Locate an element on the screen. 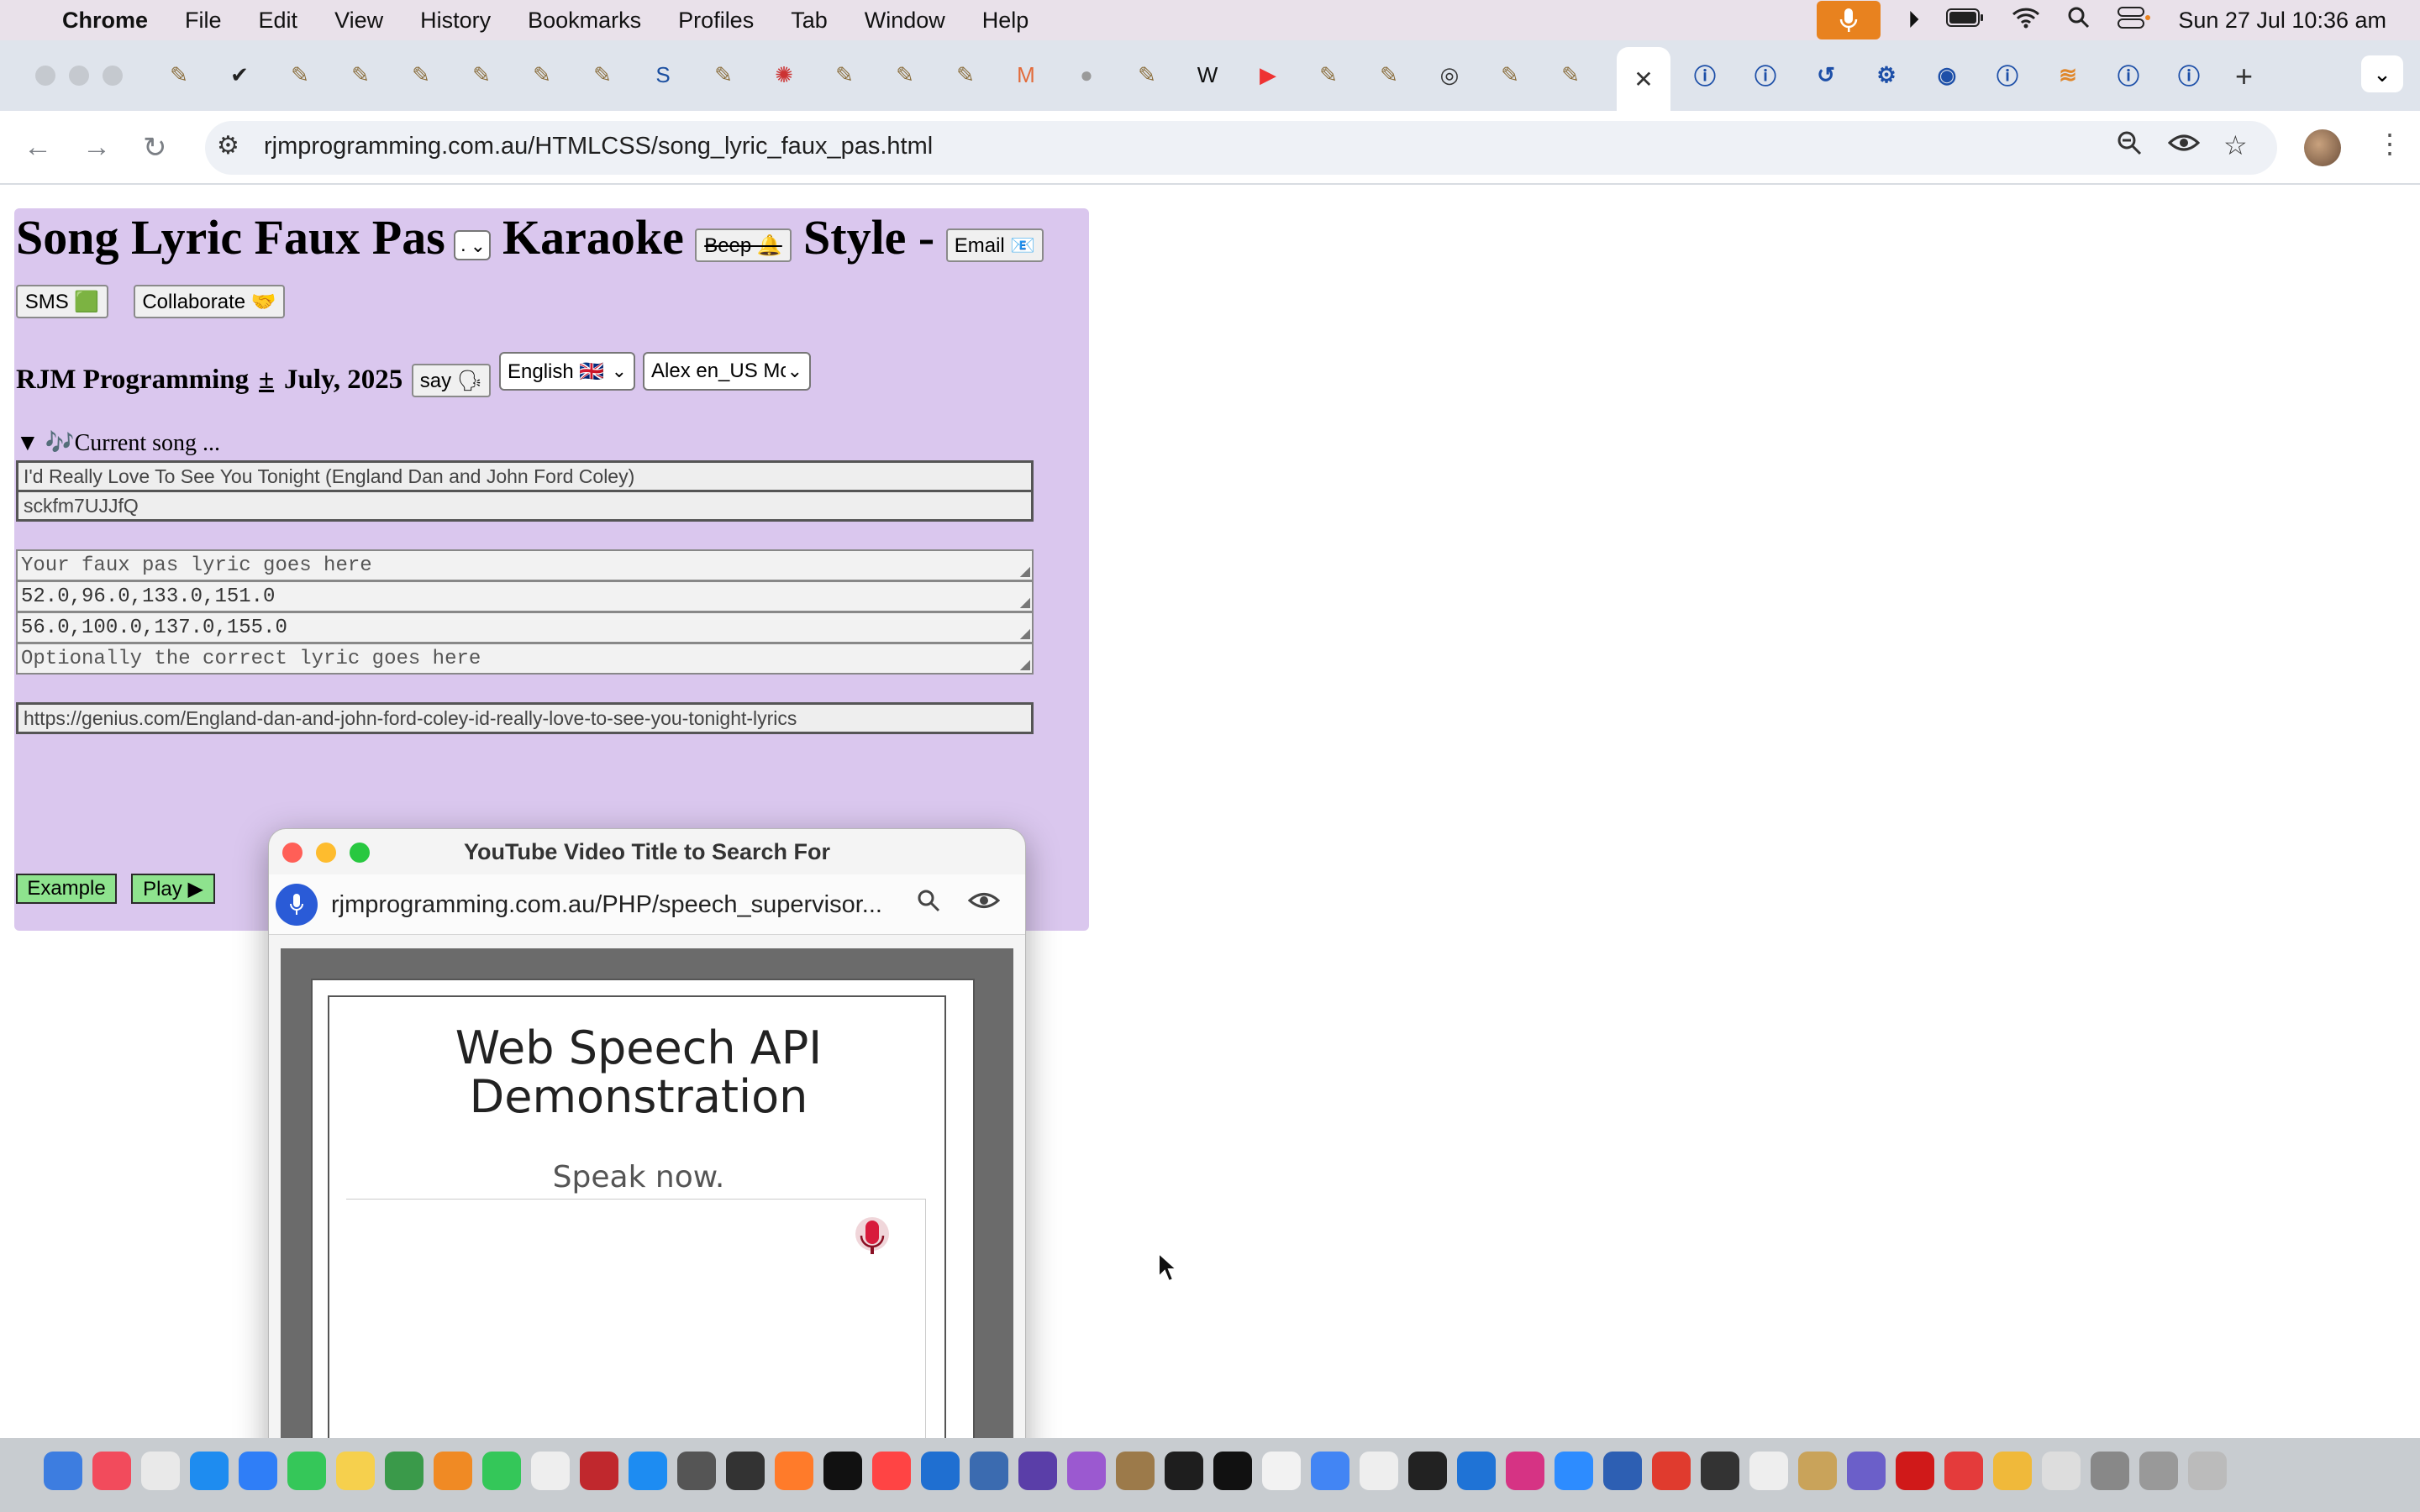 This screenshot has width=2420, height=1512. plusminus-link: ± is located at coordinates (266, 379).